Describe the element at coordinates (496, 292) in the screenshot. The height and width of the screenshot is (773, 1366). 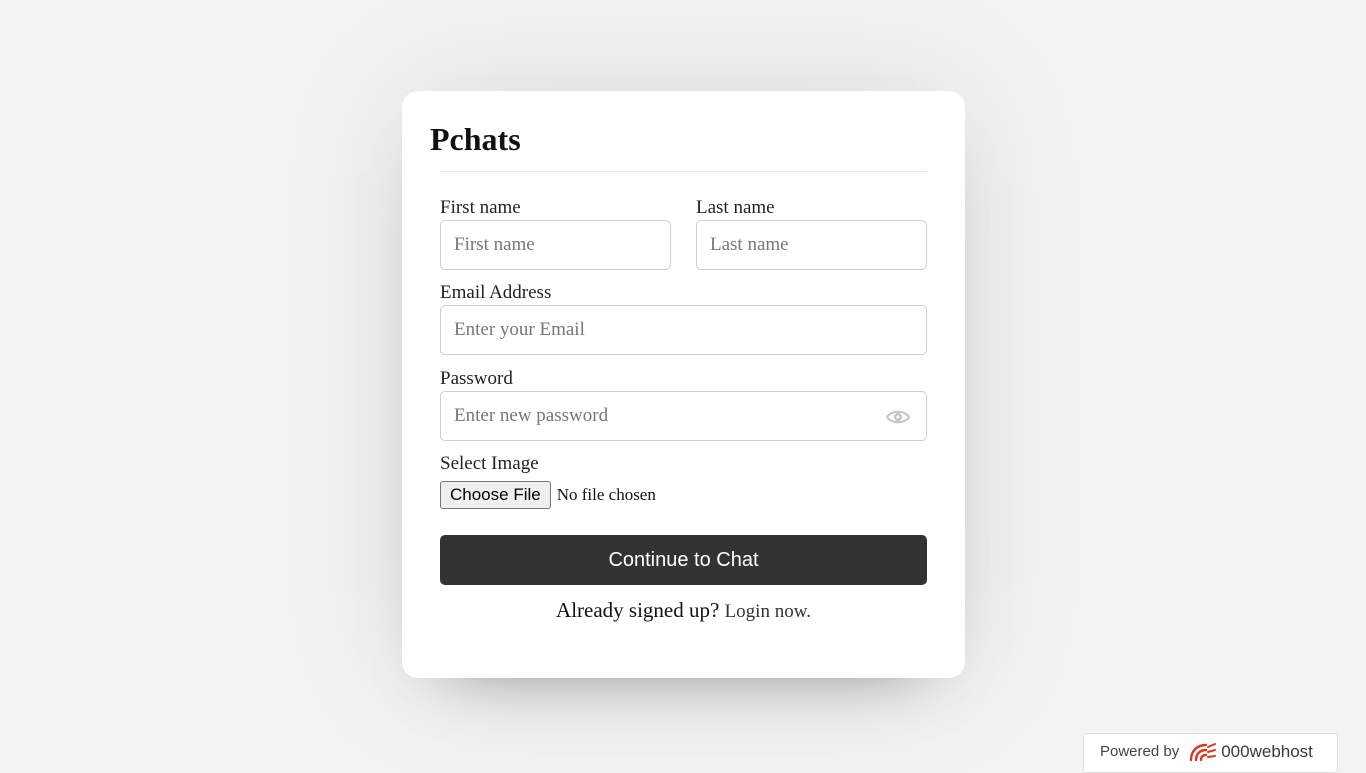
I see `email-label: Email Address` at that location.